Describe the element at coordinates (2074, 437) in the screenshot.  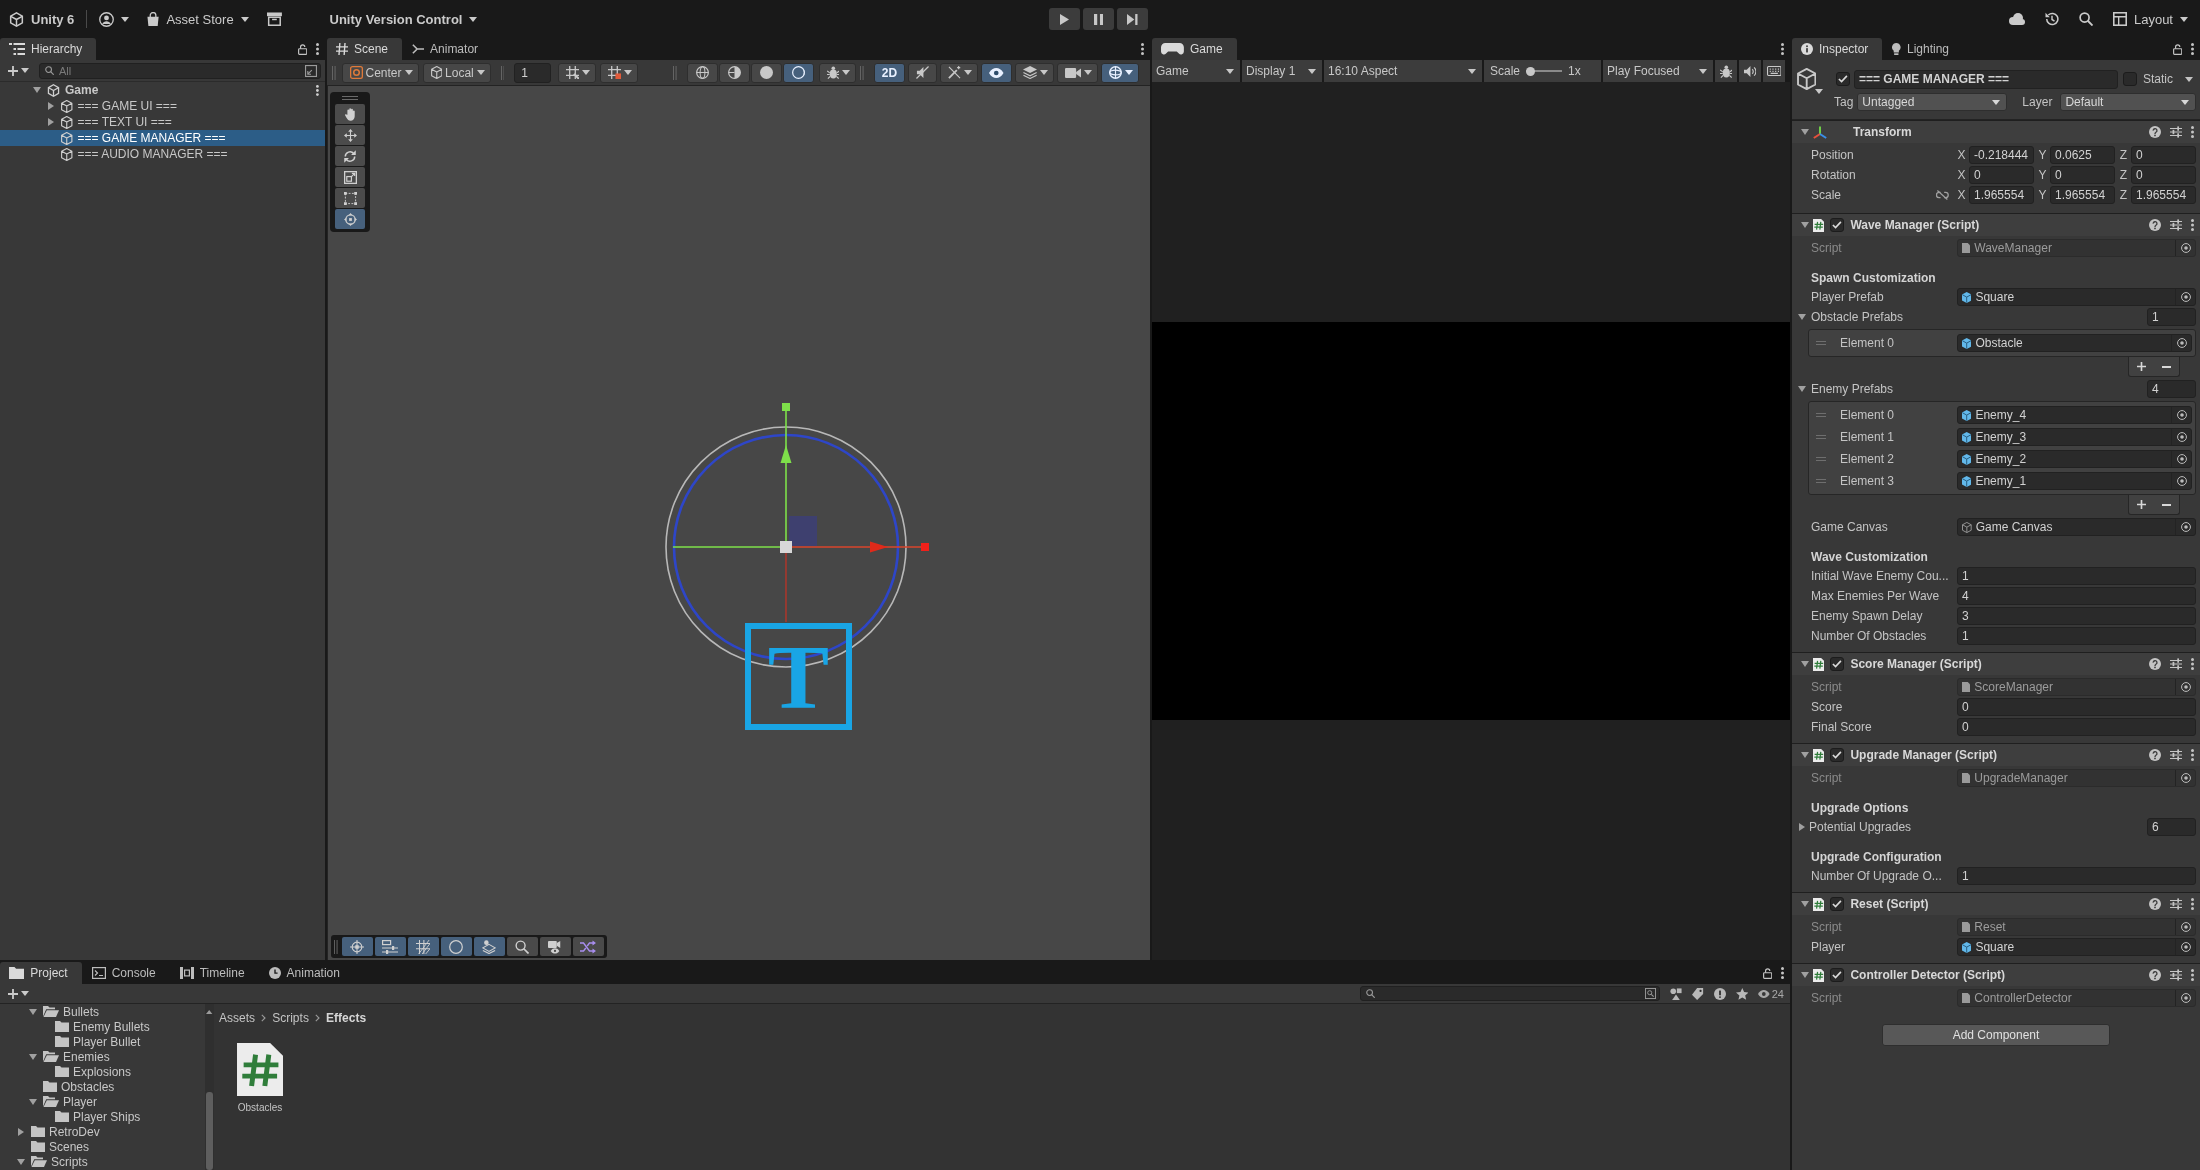
I see `object-field: Enemy_3` at that location.